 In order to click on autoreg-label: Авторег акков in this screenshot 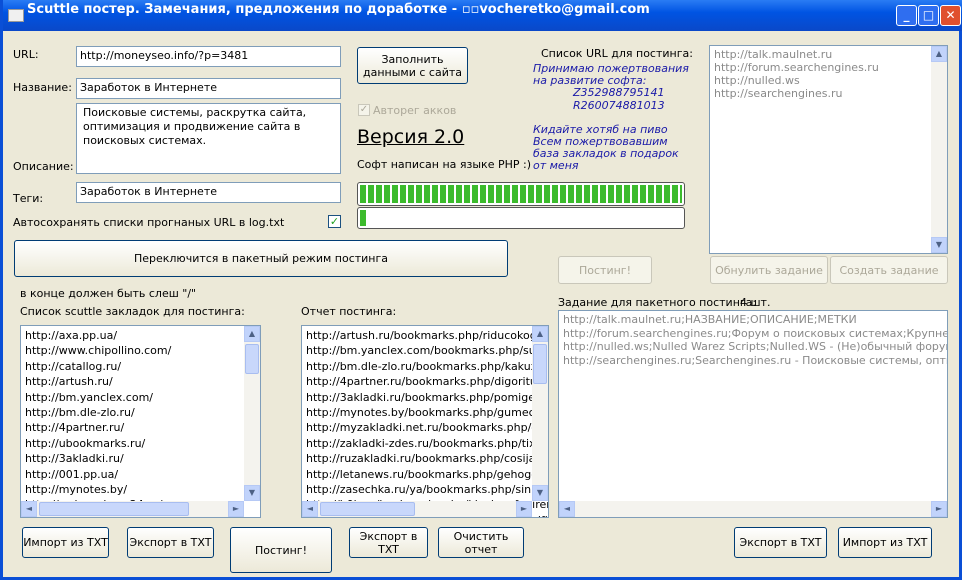, I will do `click(415, 110)`.